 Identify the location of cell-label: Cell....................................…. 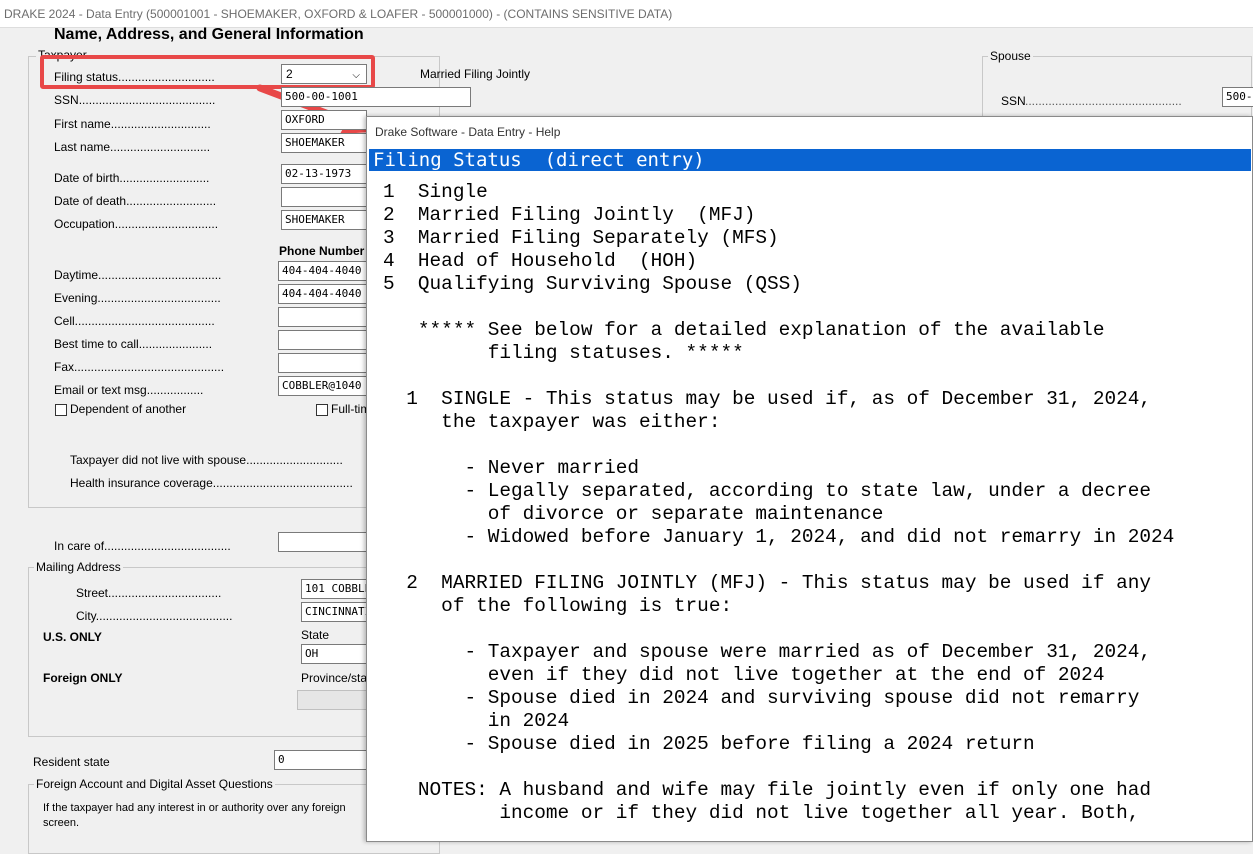
(134, 321).